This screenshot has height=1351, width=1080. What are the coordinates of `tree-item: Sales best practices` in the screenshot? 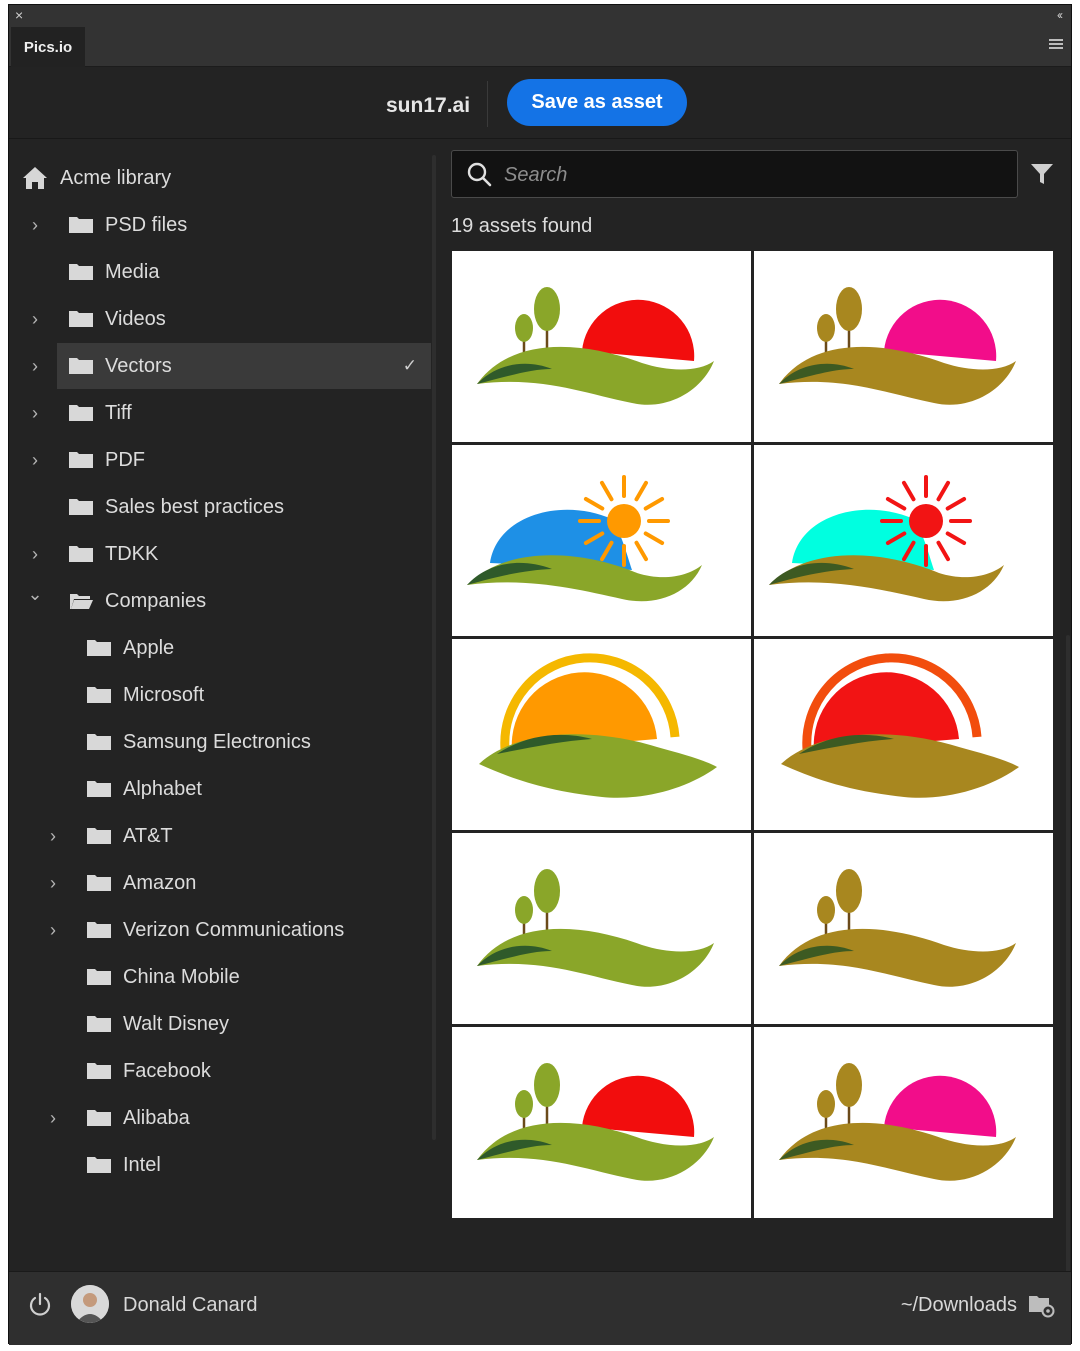 It's located at (221, 507).